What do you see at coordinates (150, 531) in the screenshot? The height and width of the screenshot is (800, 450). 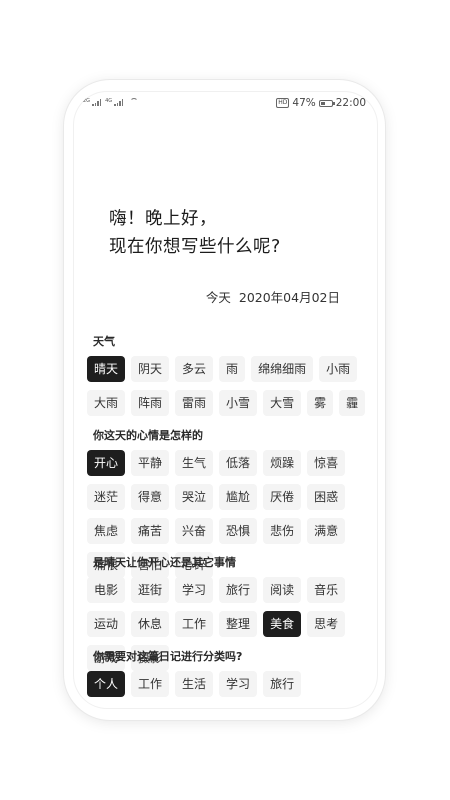 I see `mood-chip: 痛苦` at bounding box center [150, 531].